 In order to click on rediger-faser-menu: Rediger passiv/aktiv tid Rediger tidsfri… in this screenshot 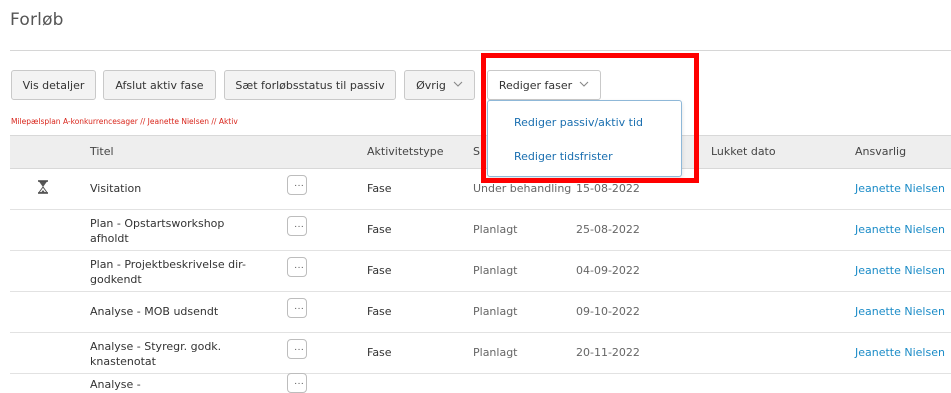, I will do `click(584, 138)`.